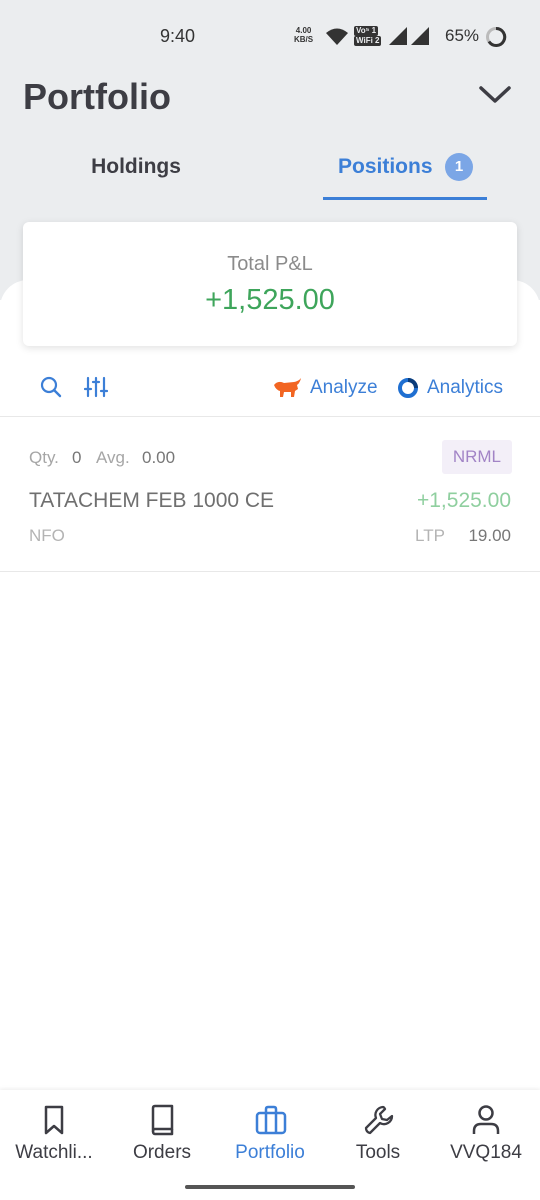 This screenshot has width=540, height=1200. What do you see at coordinates (270, 388) in the screenshot?
I see `positions-toolbar: Analyze Analytics` at bounding box center [270, 388].